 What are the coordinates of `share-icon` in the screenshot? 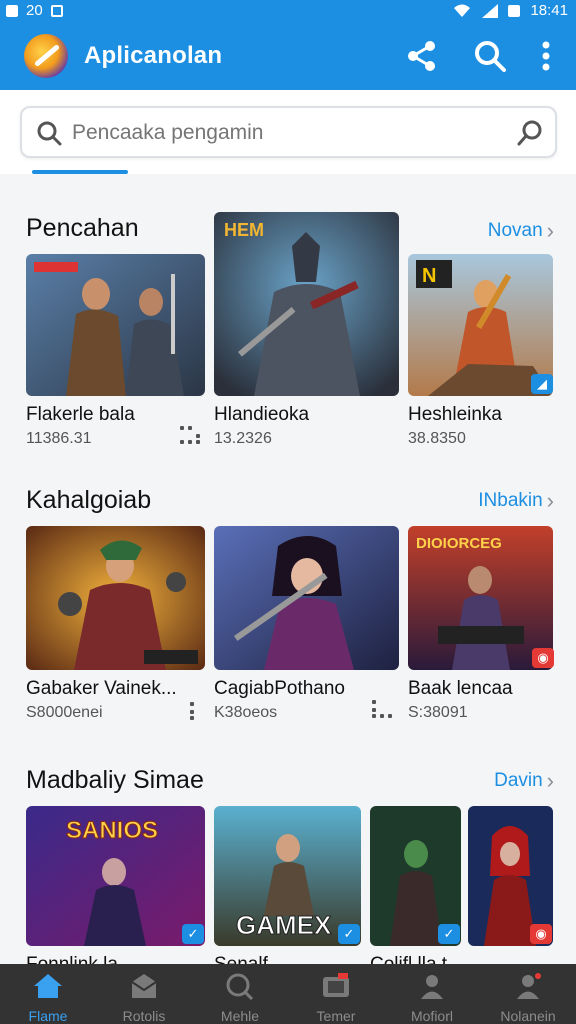 It's located at (422, 56).